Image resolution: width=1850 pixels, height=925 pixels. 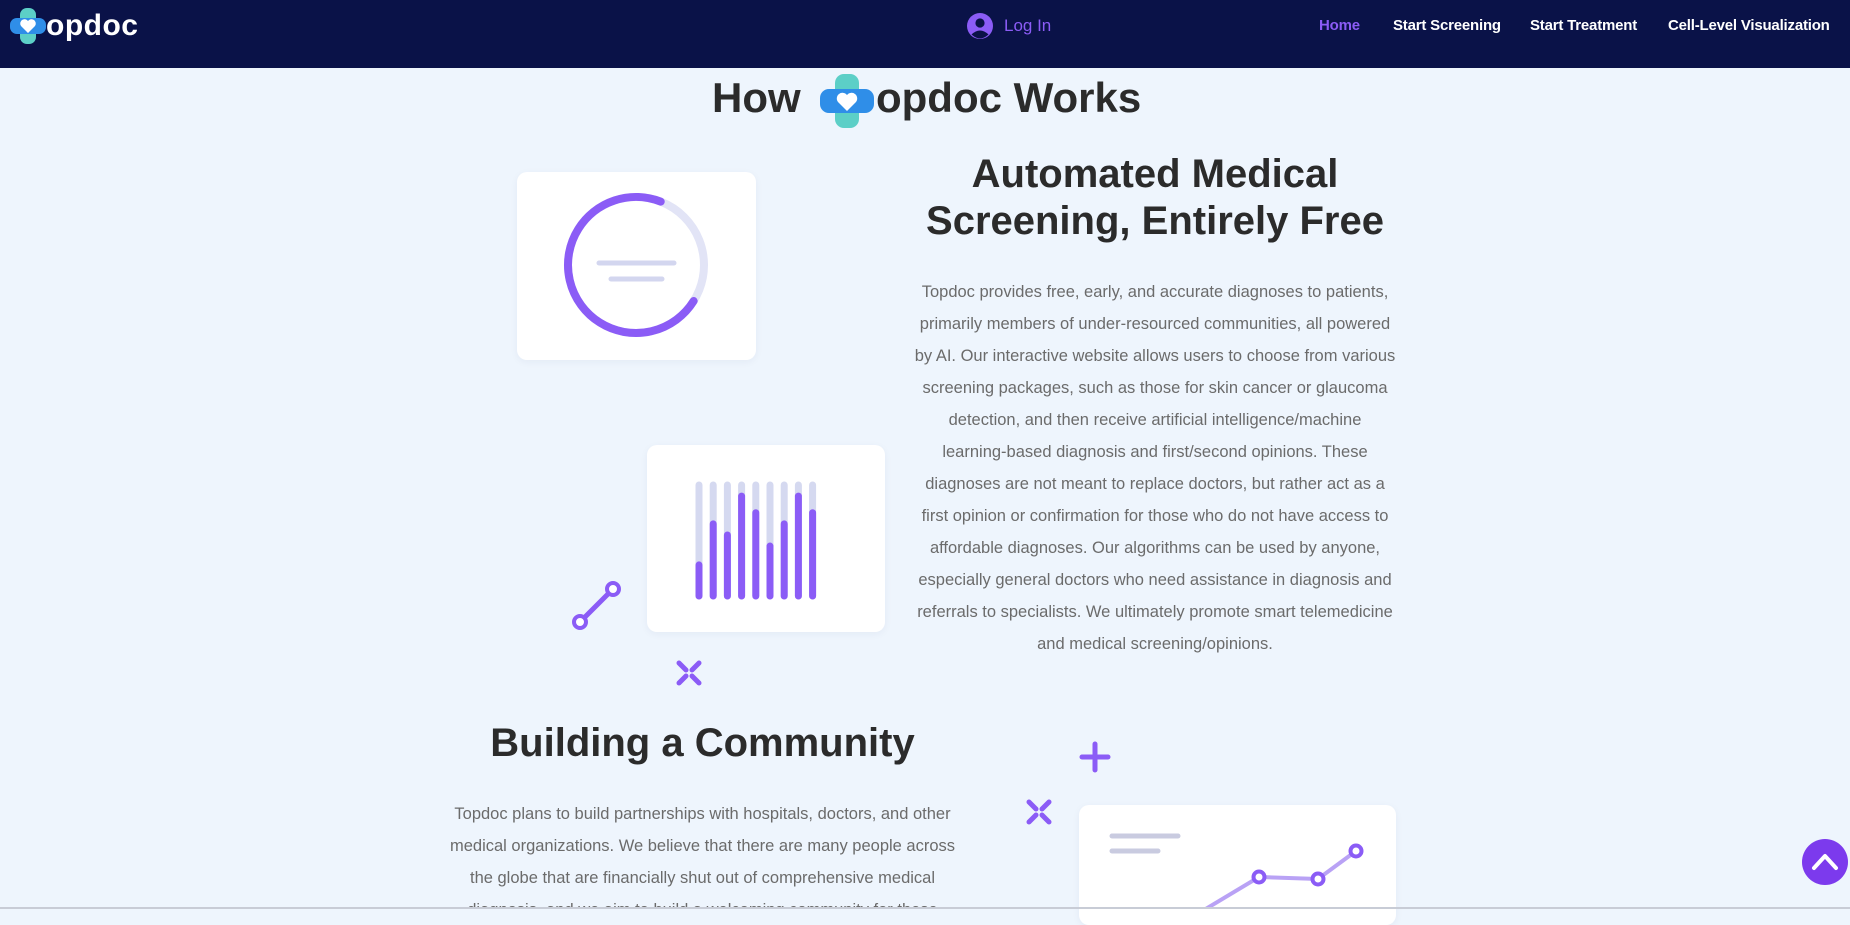 What do you see at coordinates (1583, 25) in the screenshot?
I see `nav-start-treatment: Start Treatment` at bounding box center [1583, 25].